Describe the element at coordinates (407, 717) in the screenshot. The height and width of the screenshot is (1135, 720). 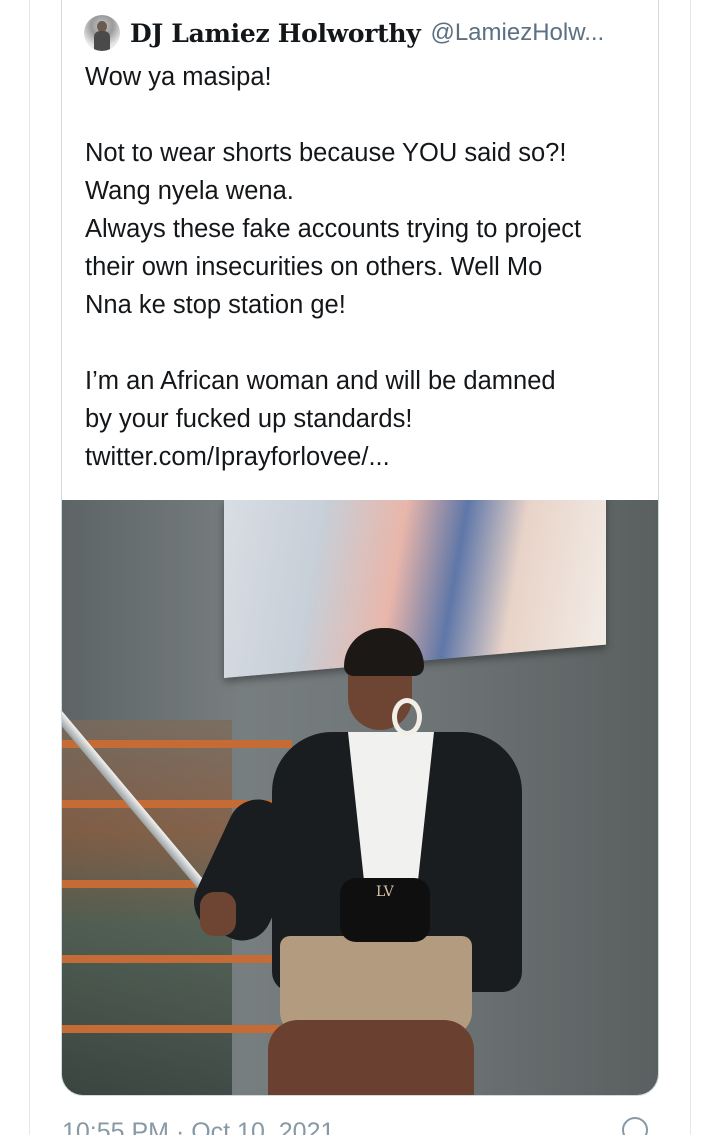
I see `photo-earring` at that location.